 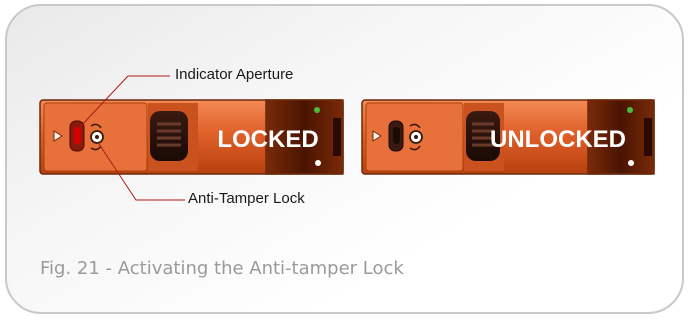 What do you see at coordinates (191, 137) in the screenshot?
I see `locked-drive-panel: LOCKED` at bounding box center [191, 137].